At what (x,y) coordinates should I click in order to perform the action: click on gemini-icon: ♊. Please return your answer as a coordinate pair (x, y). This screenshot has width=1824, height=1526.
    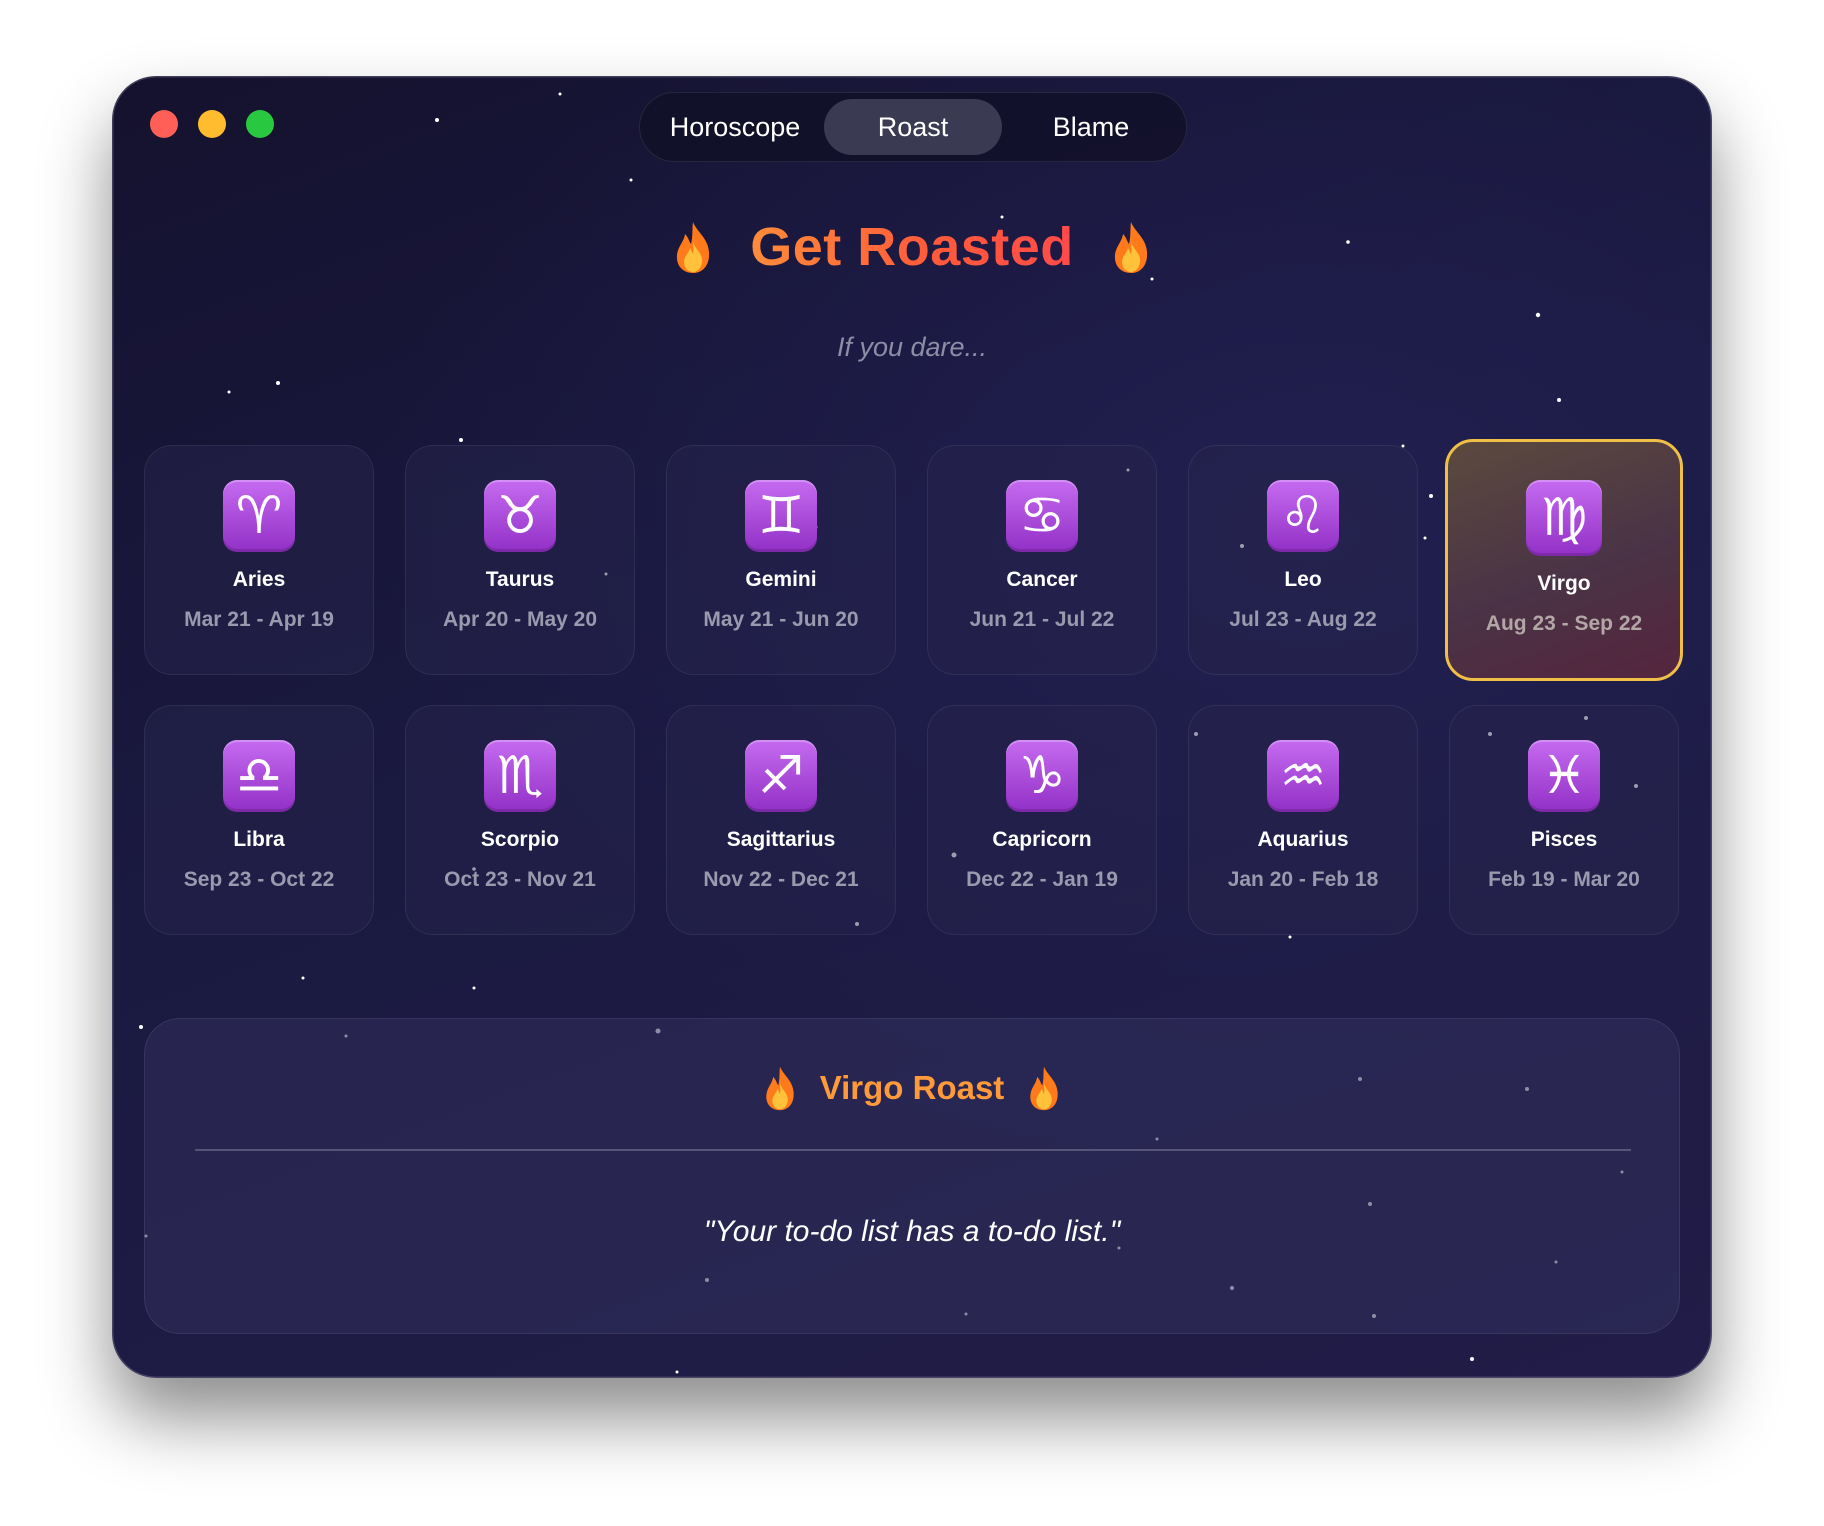
    Looking at the image, I should click on (781, 516).